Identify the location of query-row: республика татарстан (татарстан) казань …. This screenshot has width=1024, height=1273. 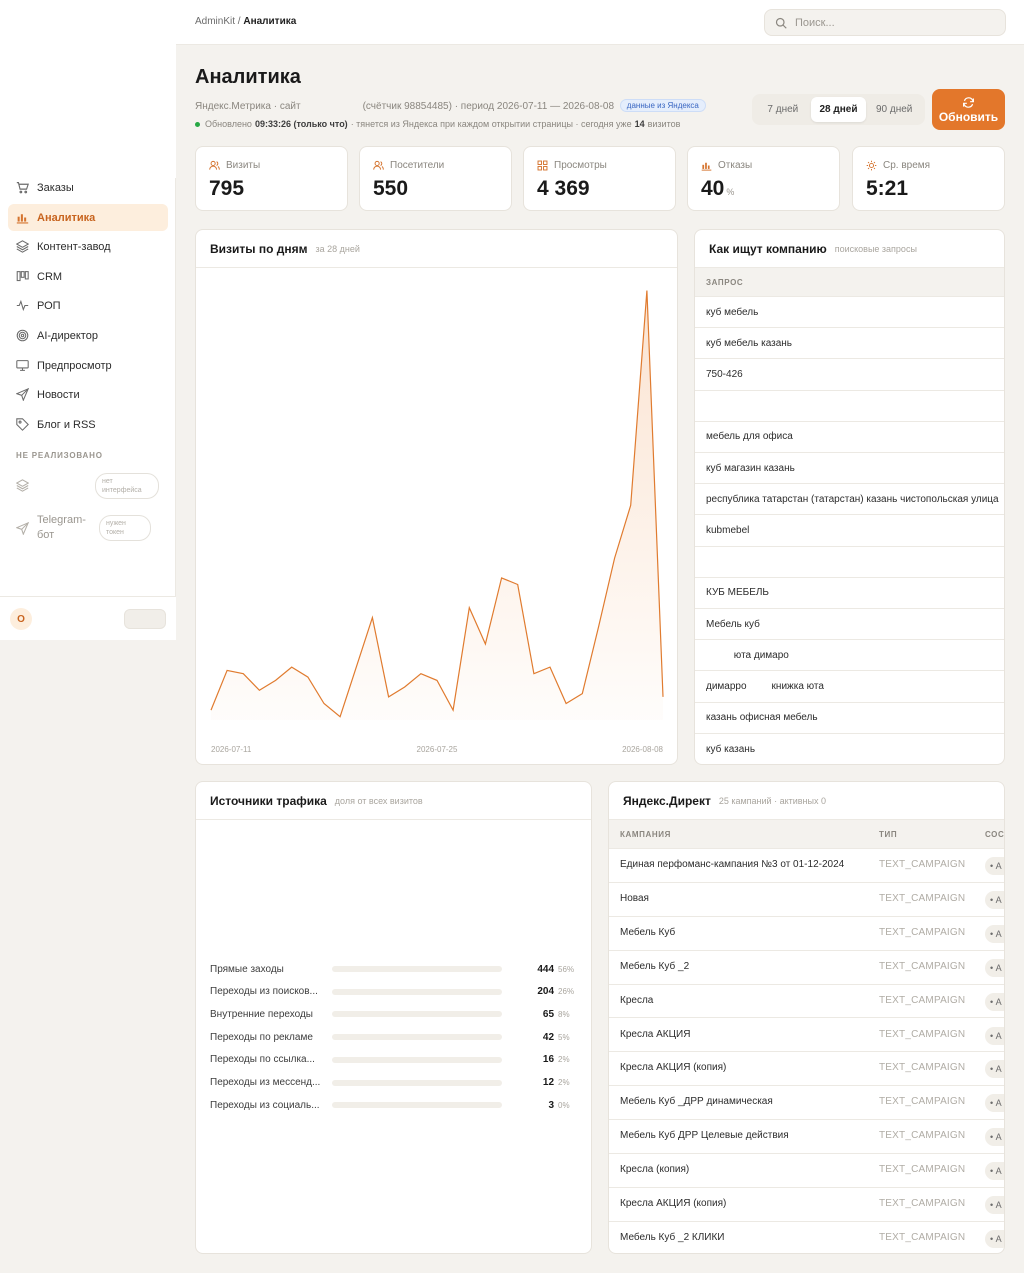
(849, 500).